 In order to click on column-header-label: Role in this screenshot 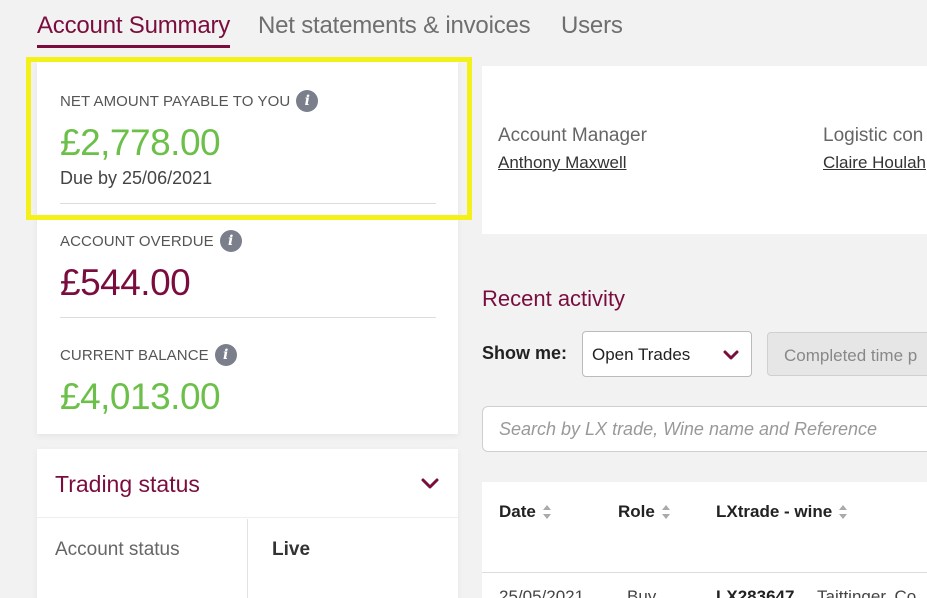, I will do `click(636, 511)`.